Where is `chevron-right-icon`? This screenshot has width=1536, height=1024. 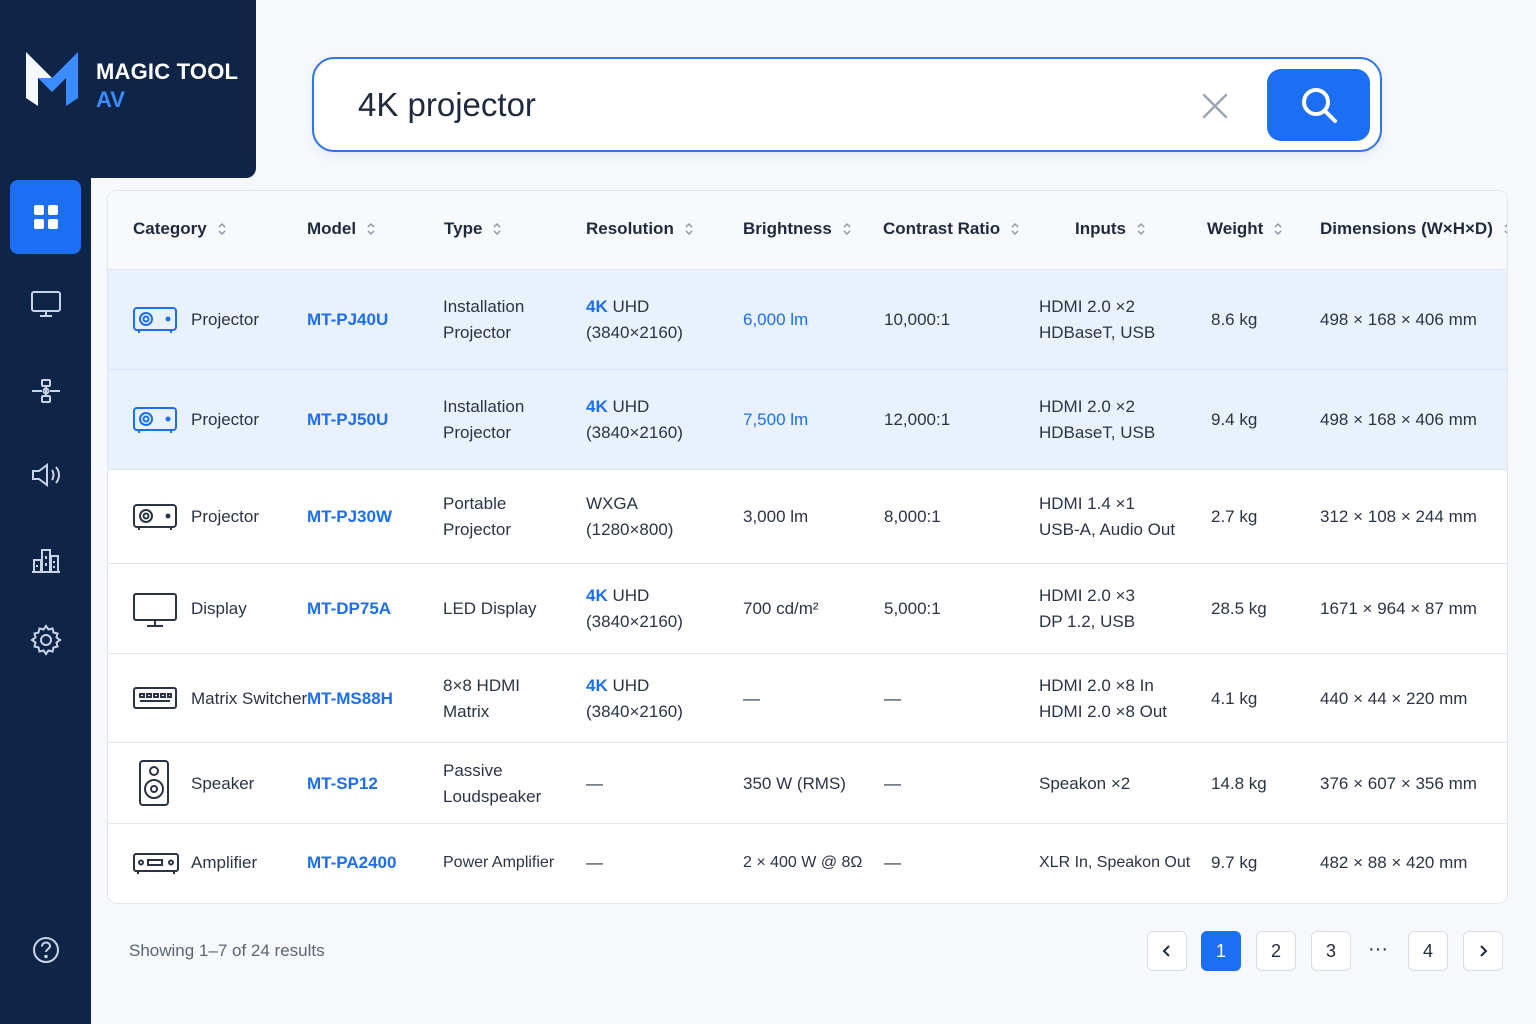
chevron-right-icon is located at coordinates (1484, 951).